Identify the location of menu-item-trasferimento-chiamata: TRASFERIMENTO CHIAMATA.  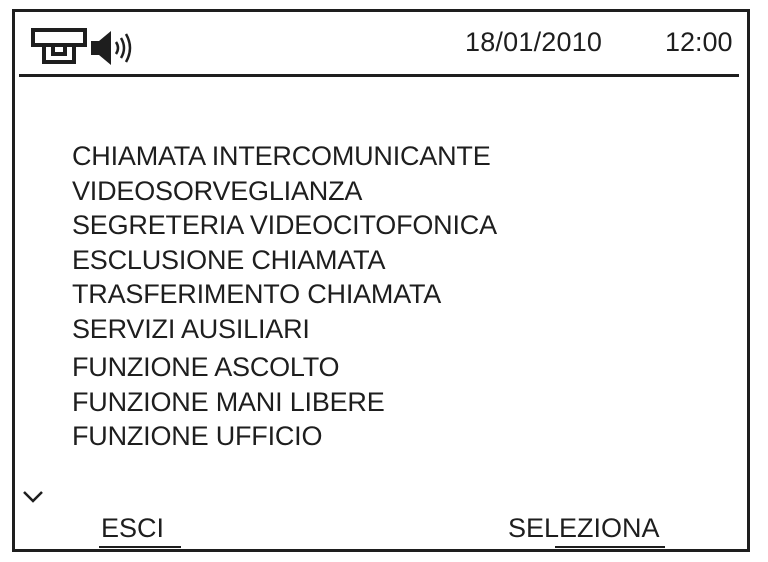
(284, 294).